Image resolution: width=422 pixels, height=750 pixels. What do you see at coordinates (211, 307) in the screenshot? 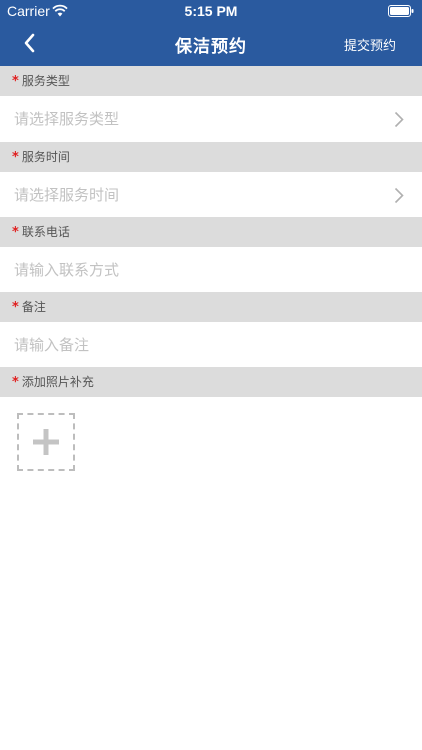
I see `section-header-remark: * 备注` at bounding box center [211, 307].